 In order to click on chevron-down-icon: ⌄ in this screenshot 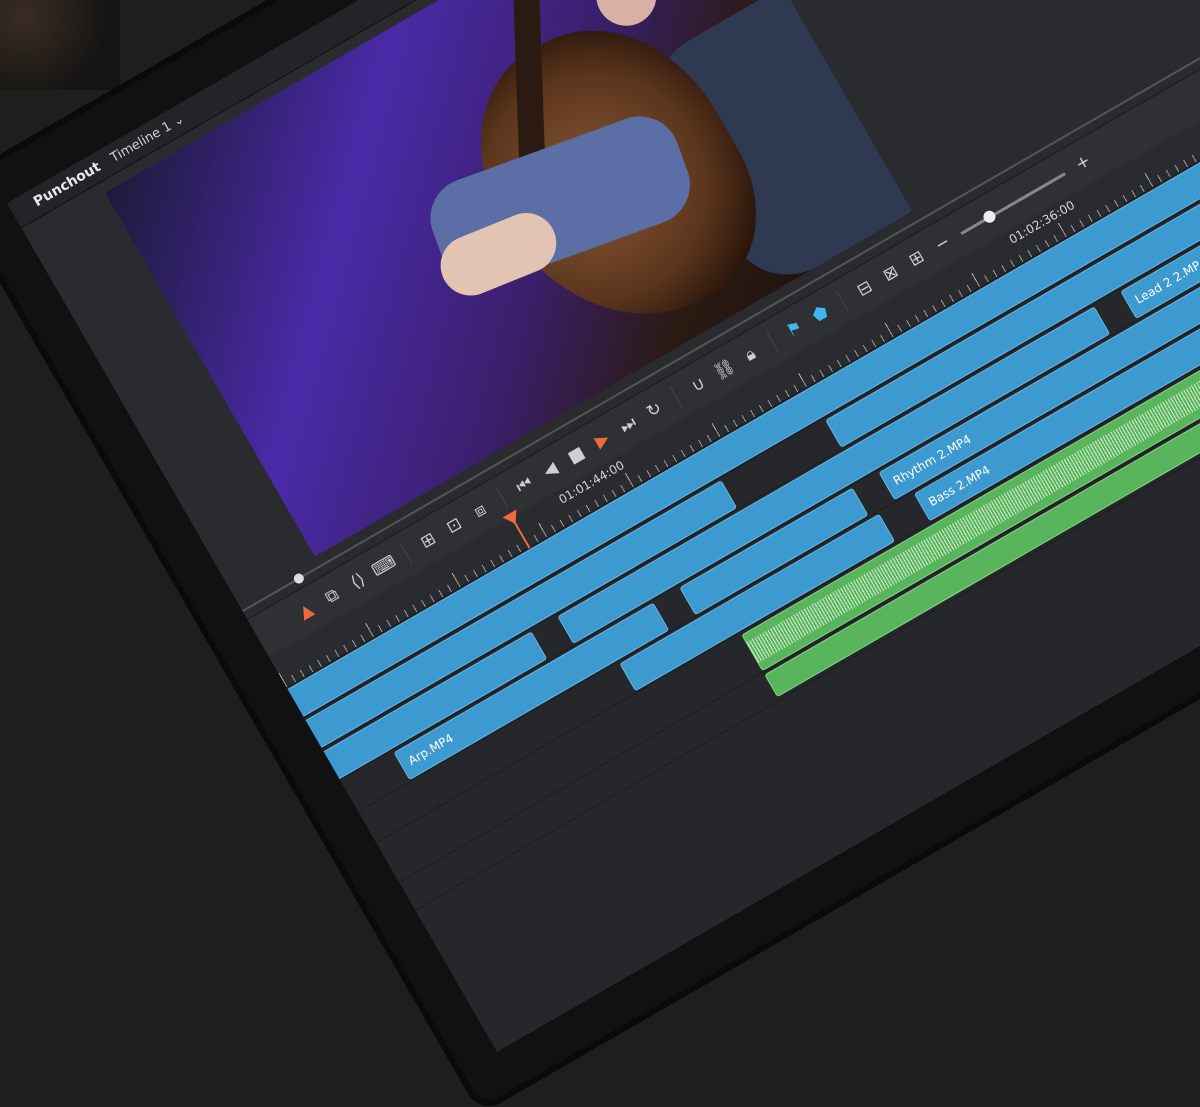, I will do `click(178, 120)`.